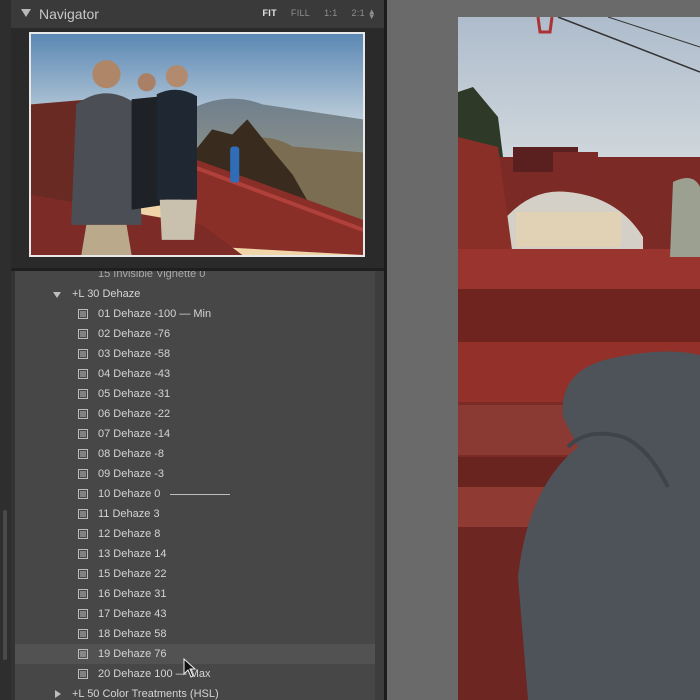 This screenshot has width=700, height=700. Describe the element at coordinates (134, 354) in the screenshot. I see `preset-label: 03 Dehaze -58` at that location.